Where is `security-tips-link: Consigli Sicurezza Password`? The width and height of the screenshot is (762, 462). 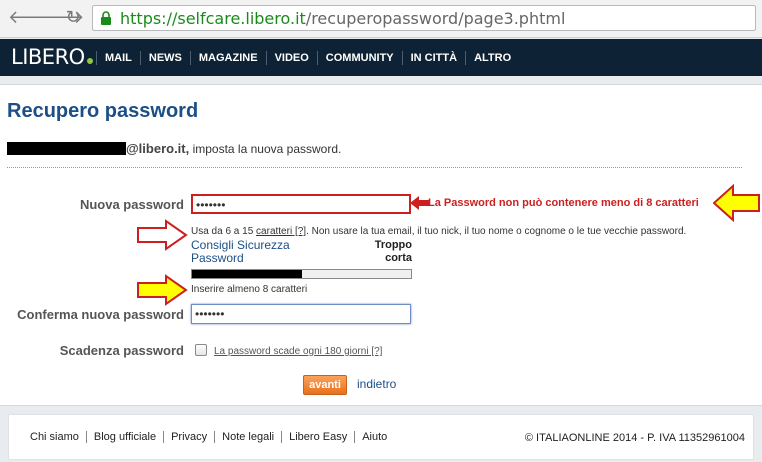 security-tips-link: Consigli Sicurezza Password is located at coordinates (246, 252).